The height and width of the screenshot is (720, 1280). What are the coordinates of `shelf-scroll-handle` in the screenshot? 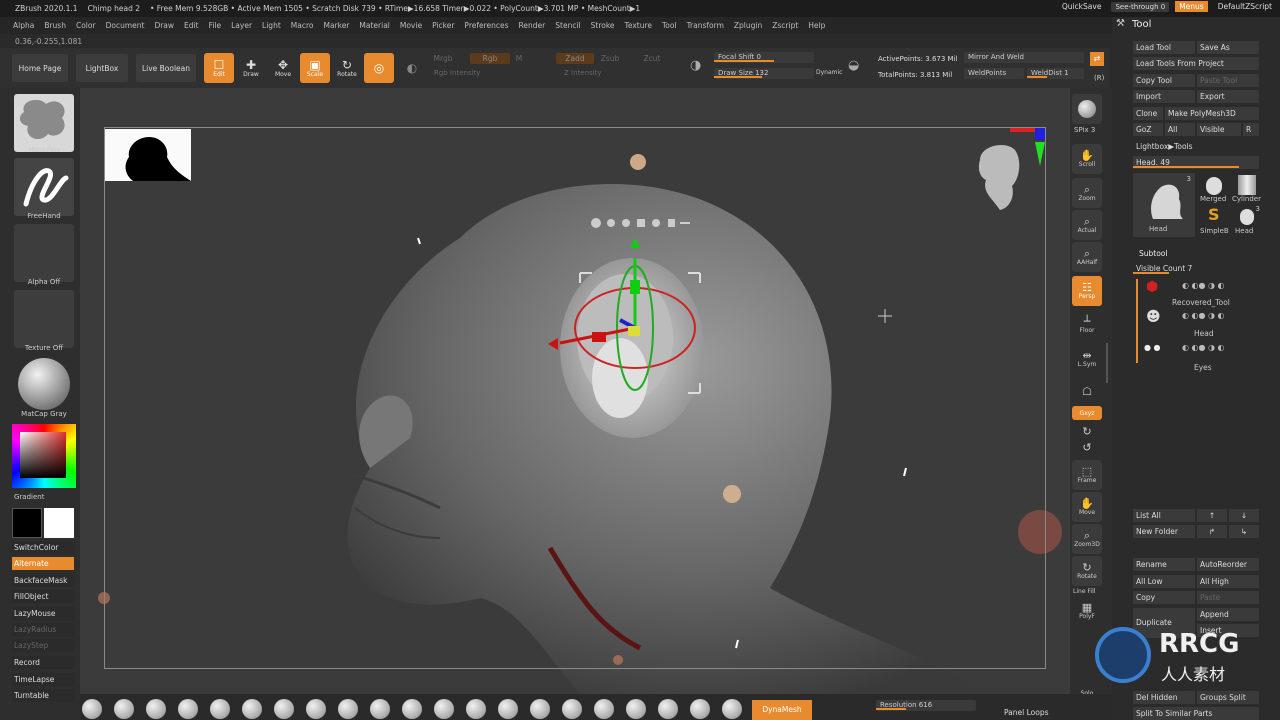 It's located at (1107, 363).